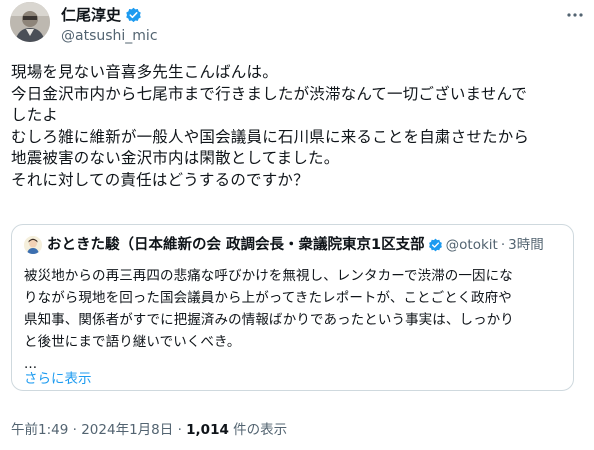 The height and width of the screenshot is (450, 594). What do you see at coordinates (270, 136) in the screenshot?
I see `tweet-line: むしろ雑に維新が一般人や国会議員に石川県に来ることを自粛させたから` at bounding box center [270, 136].